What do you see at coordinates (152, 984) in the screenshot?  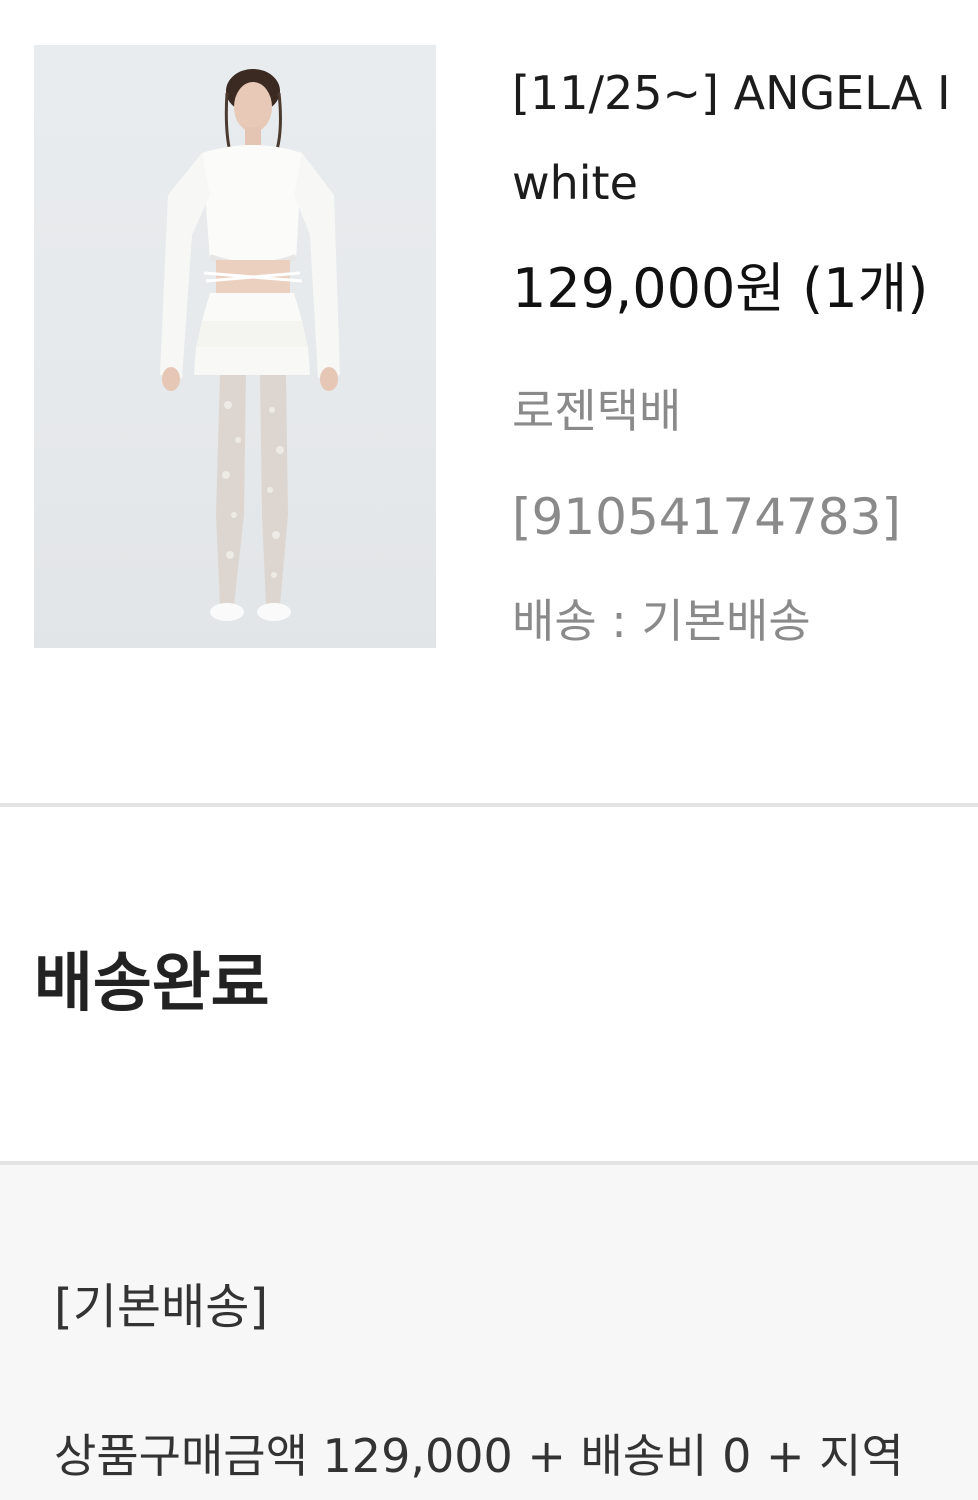 I see `delivery-status: 배송완료` at bounding box center [152, 984].